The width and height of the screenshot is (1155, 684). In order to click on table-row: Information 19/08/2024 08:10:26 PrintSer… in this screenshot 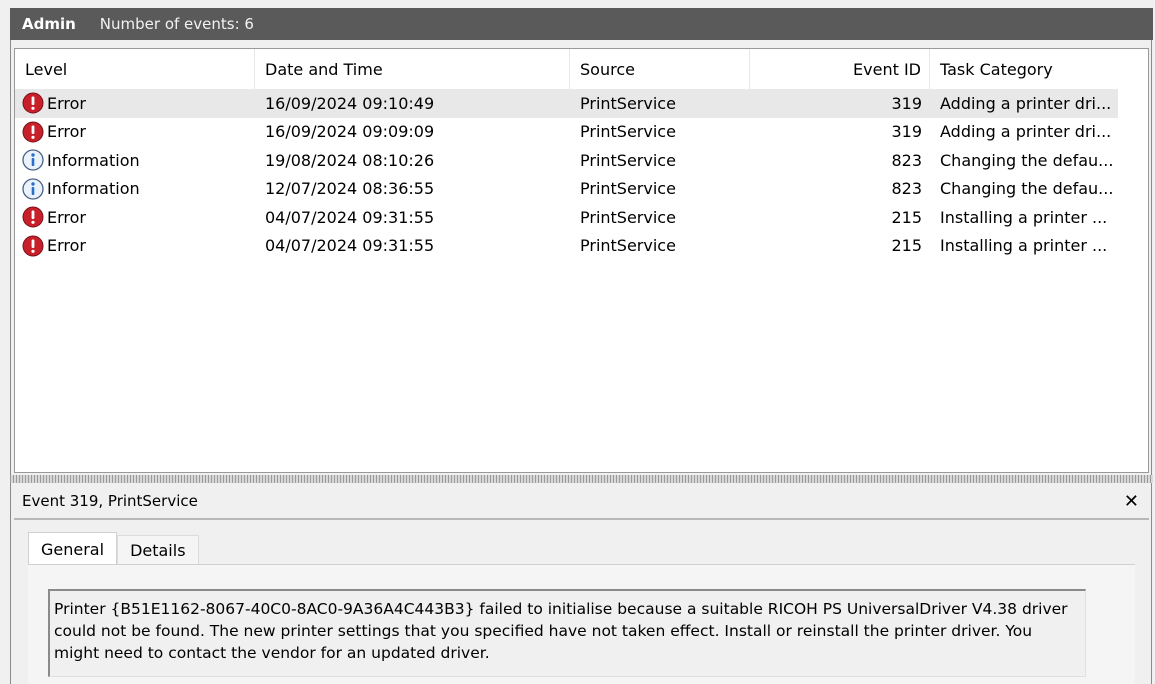, I will do `click(566, 160)`.